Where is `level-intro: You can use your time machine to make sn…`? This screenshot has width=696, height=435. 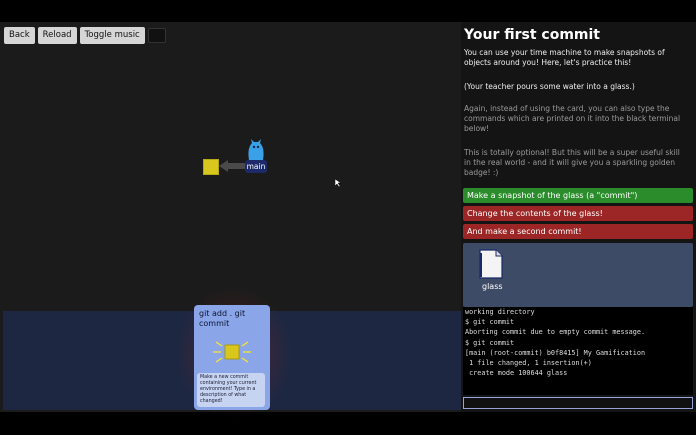
level-intro: You can use your time machine to make sn… is located at coordinates (564, 57).